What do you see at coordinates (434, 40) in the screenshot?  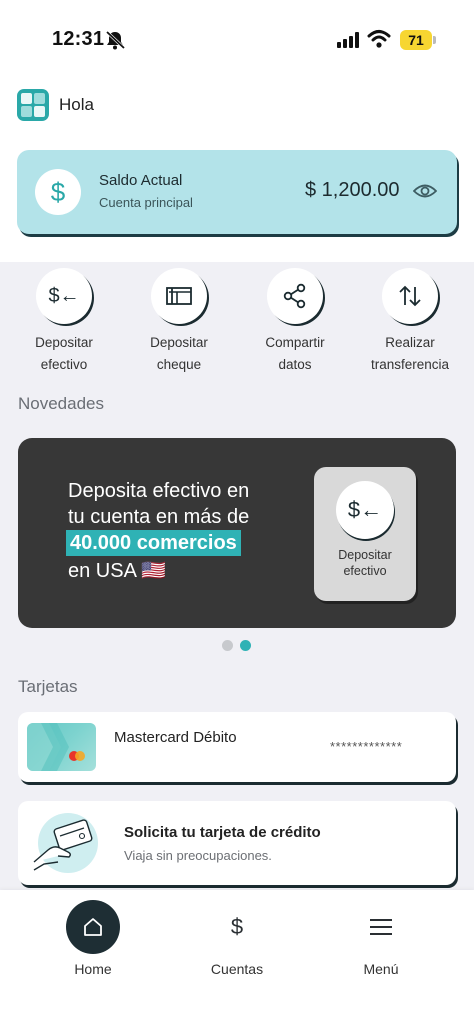 I see `battery-tip` at bounding box center [434, 40].